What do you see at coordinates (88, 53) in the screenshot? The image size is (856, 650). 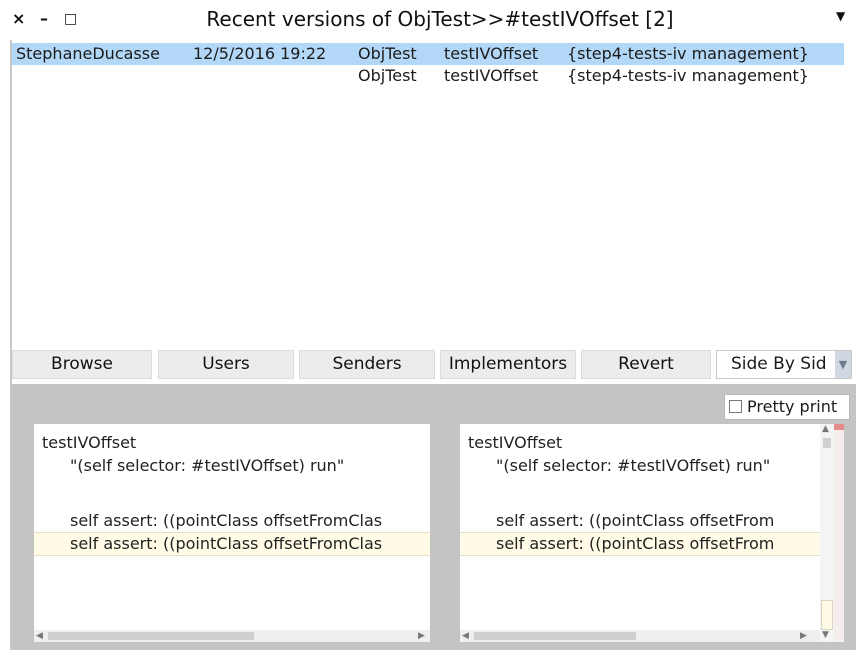 I see `version-author: StephaneDucasse` at bounding box center [88, 53].